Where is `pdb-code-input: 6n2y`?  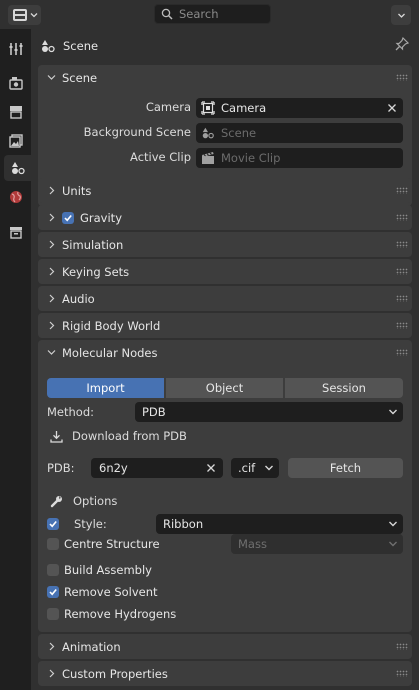 pdb-code-input: 6n2y is located at coordinates (157, 468).